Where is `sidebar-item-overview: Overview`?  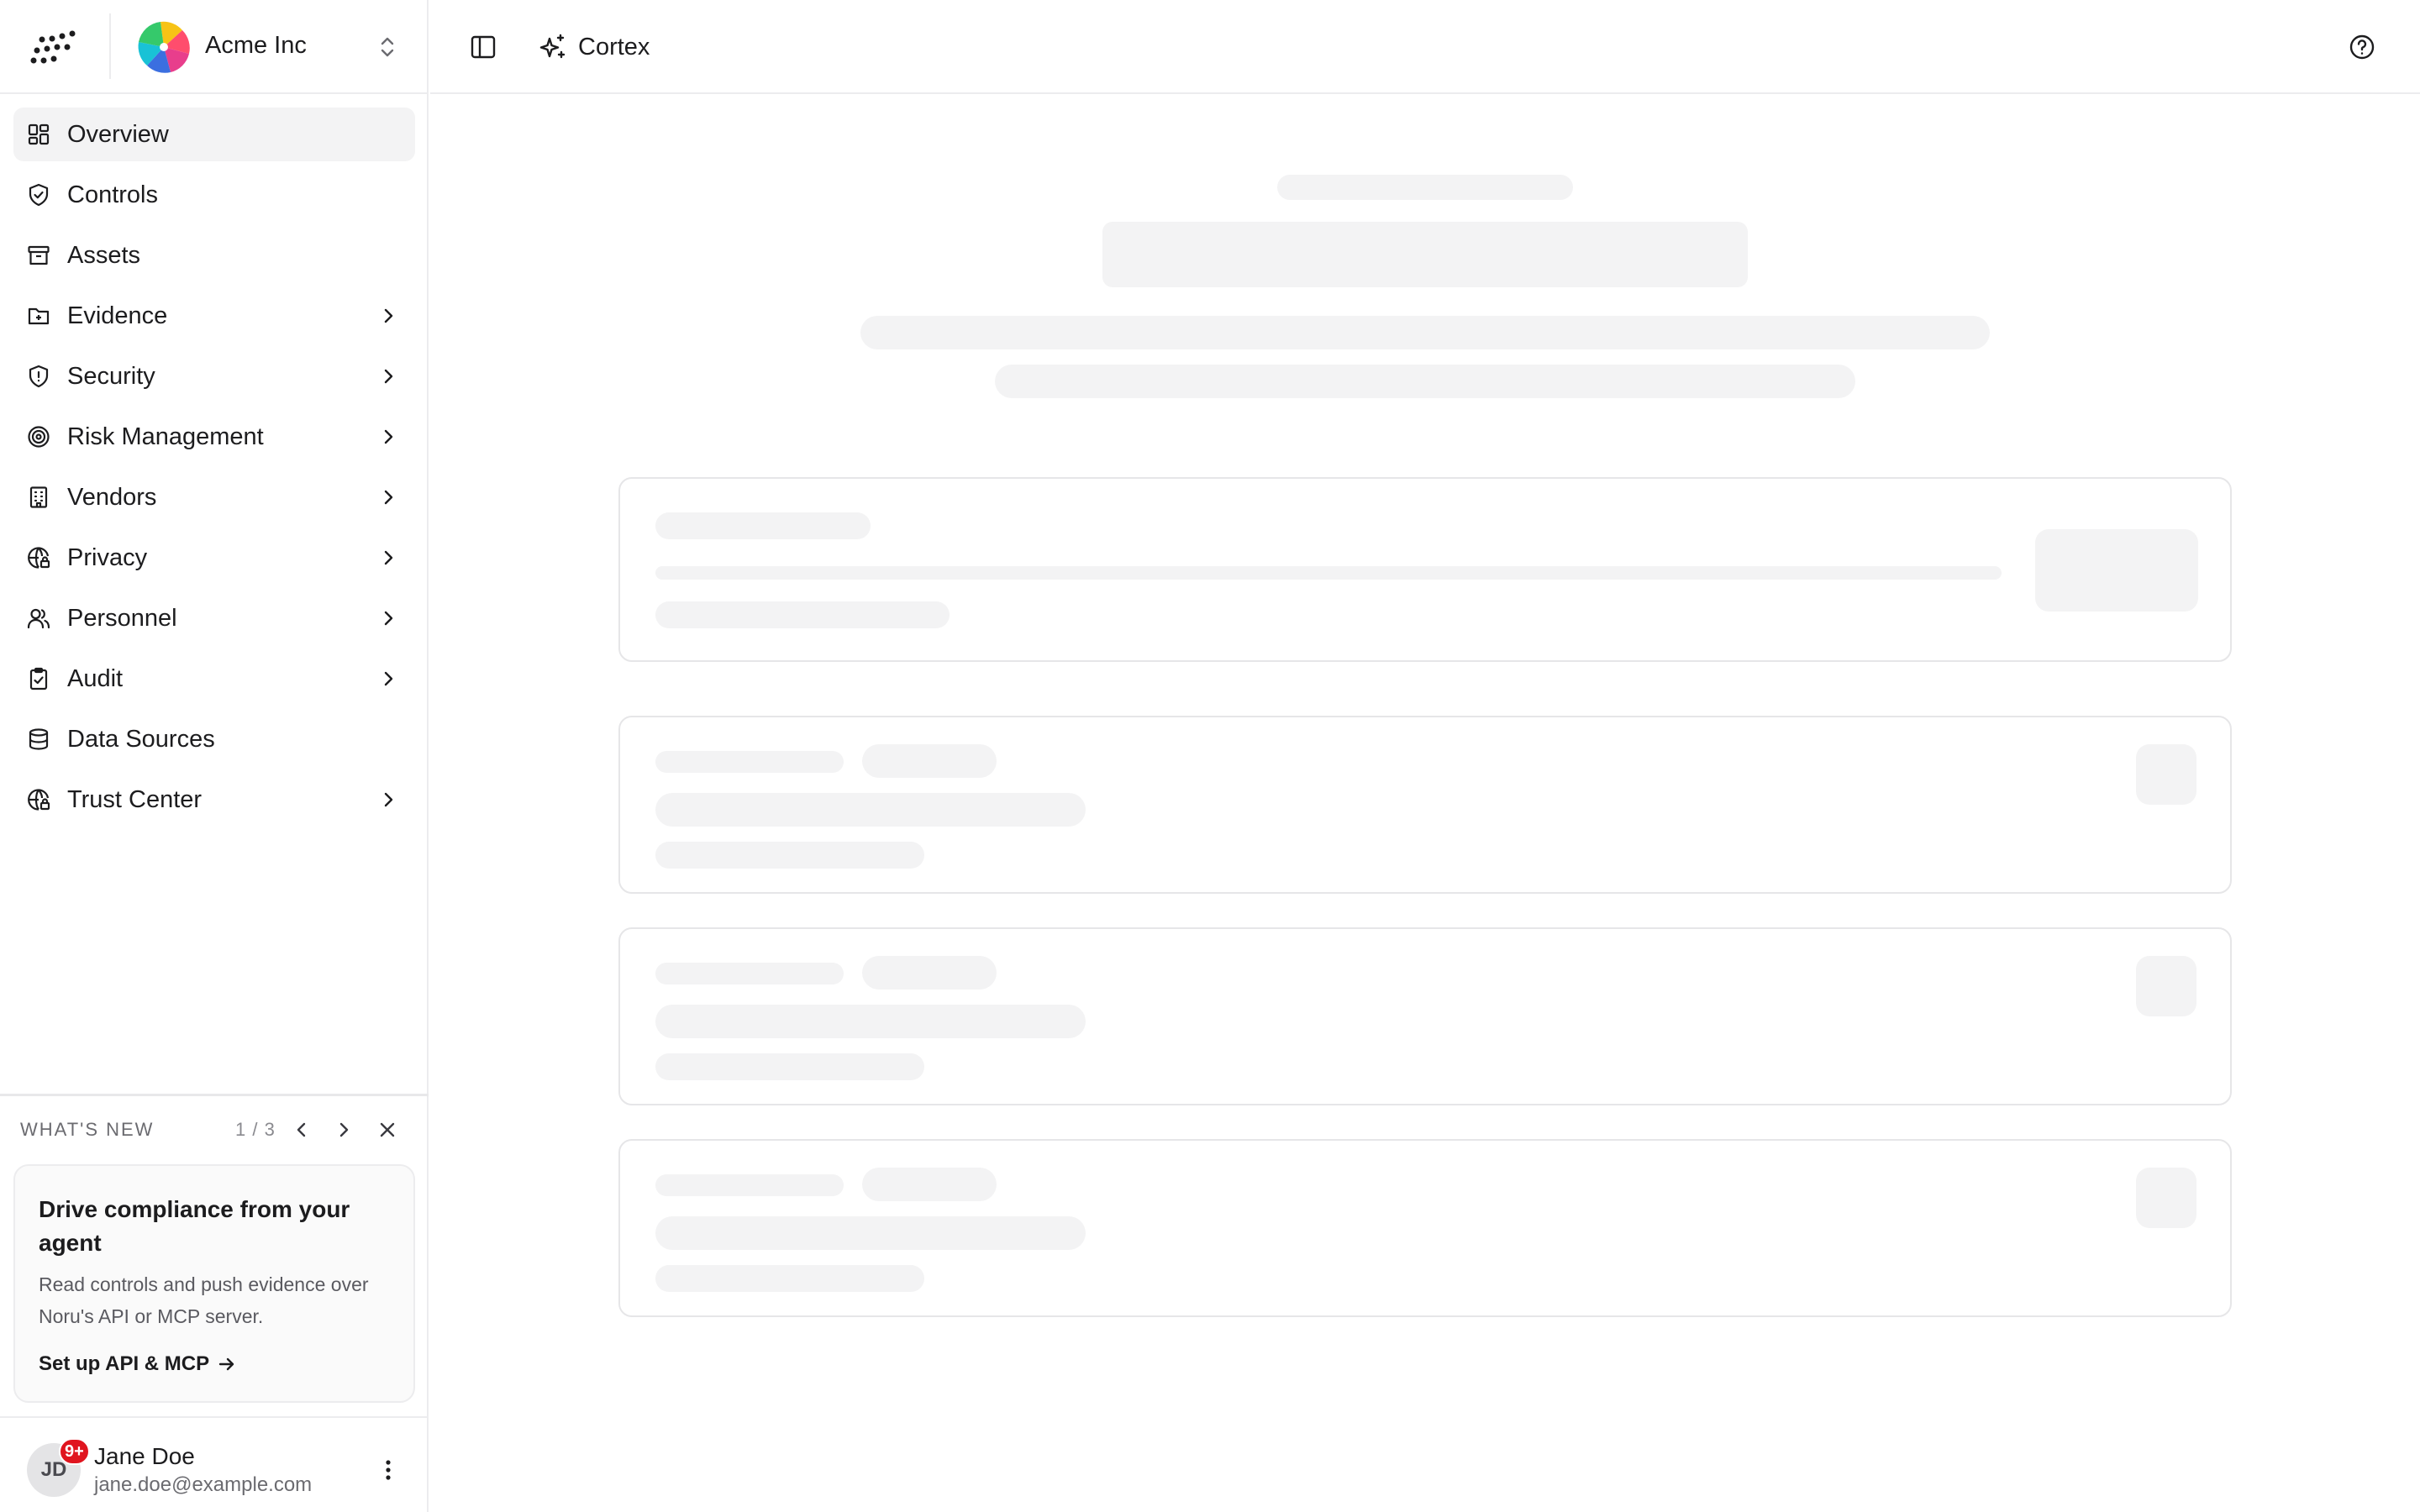
sidebar-item-overview: Overview is located at coordinates (214, 134).